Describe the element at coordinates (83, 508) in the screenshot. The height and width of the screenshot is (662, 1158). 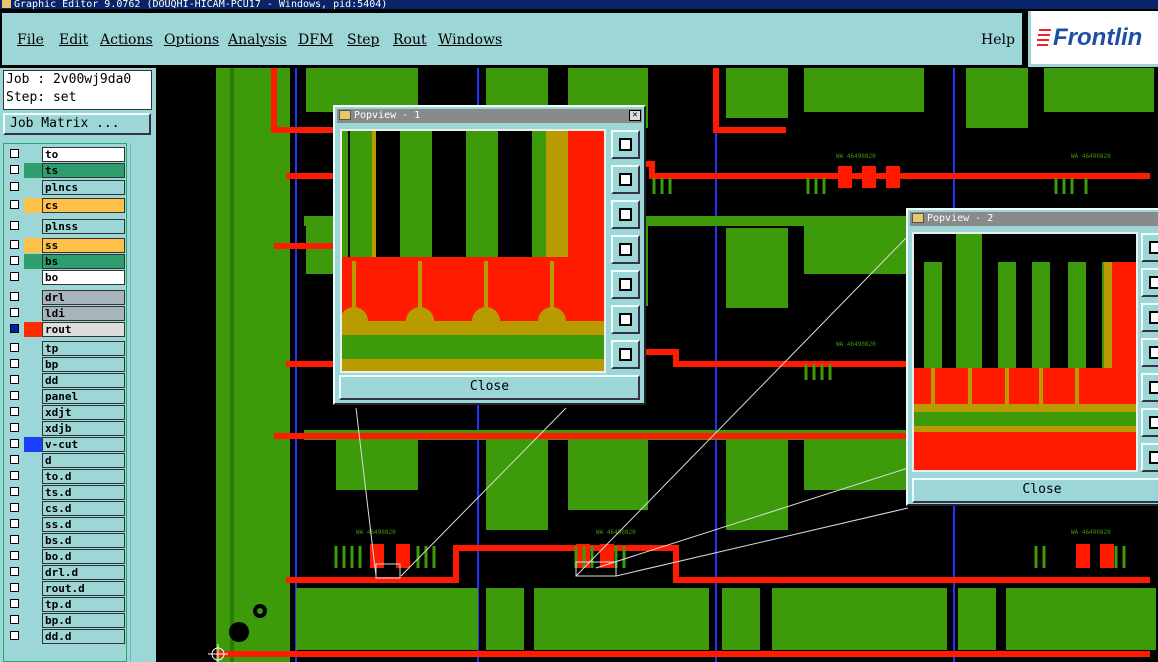
I see `layer-name: cs.d` at that location.